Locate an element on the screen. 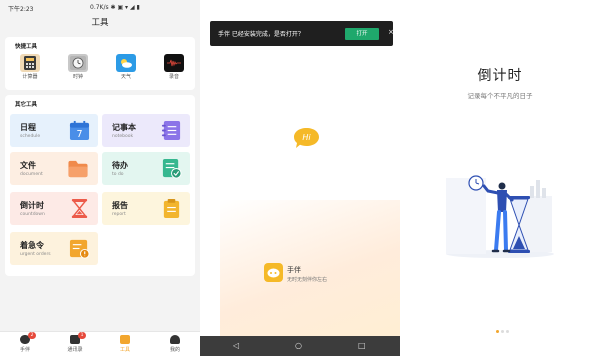 The height and width of the screenshot is (356, 600). quick-tool-weather: 天气 is located at coordinates (126, 67).